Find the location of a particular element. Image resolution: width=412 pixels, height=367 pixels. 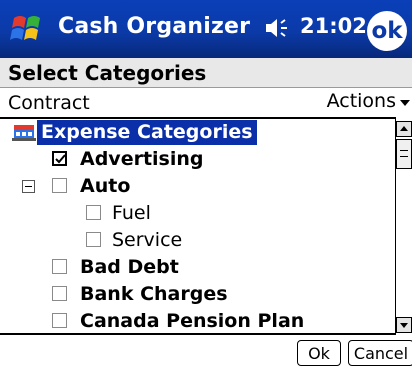

tree-item-service: Service is located at coordinates (197, 241).